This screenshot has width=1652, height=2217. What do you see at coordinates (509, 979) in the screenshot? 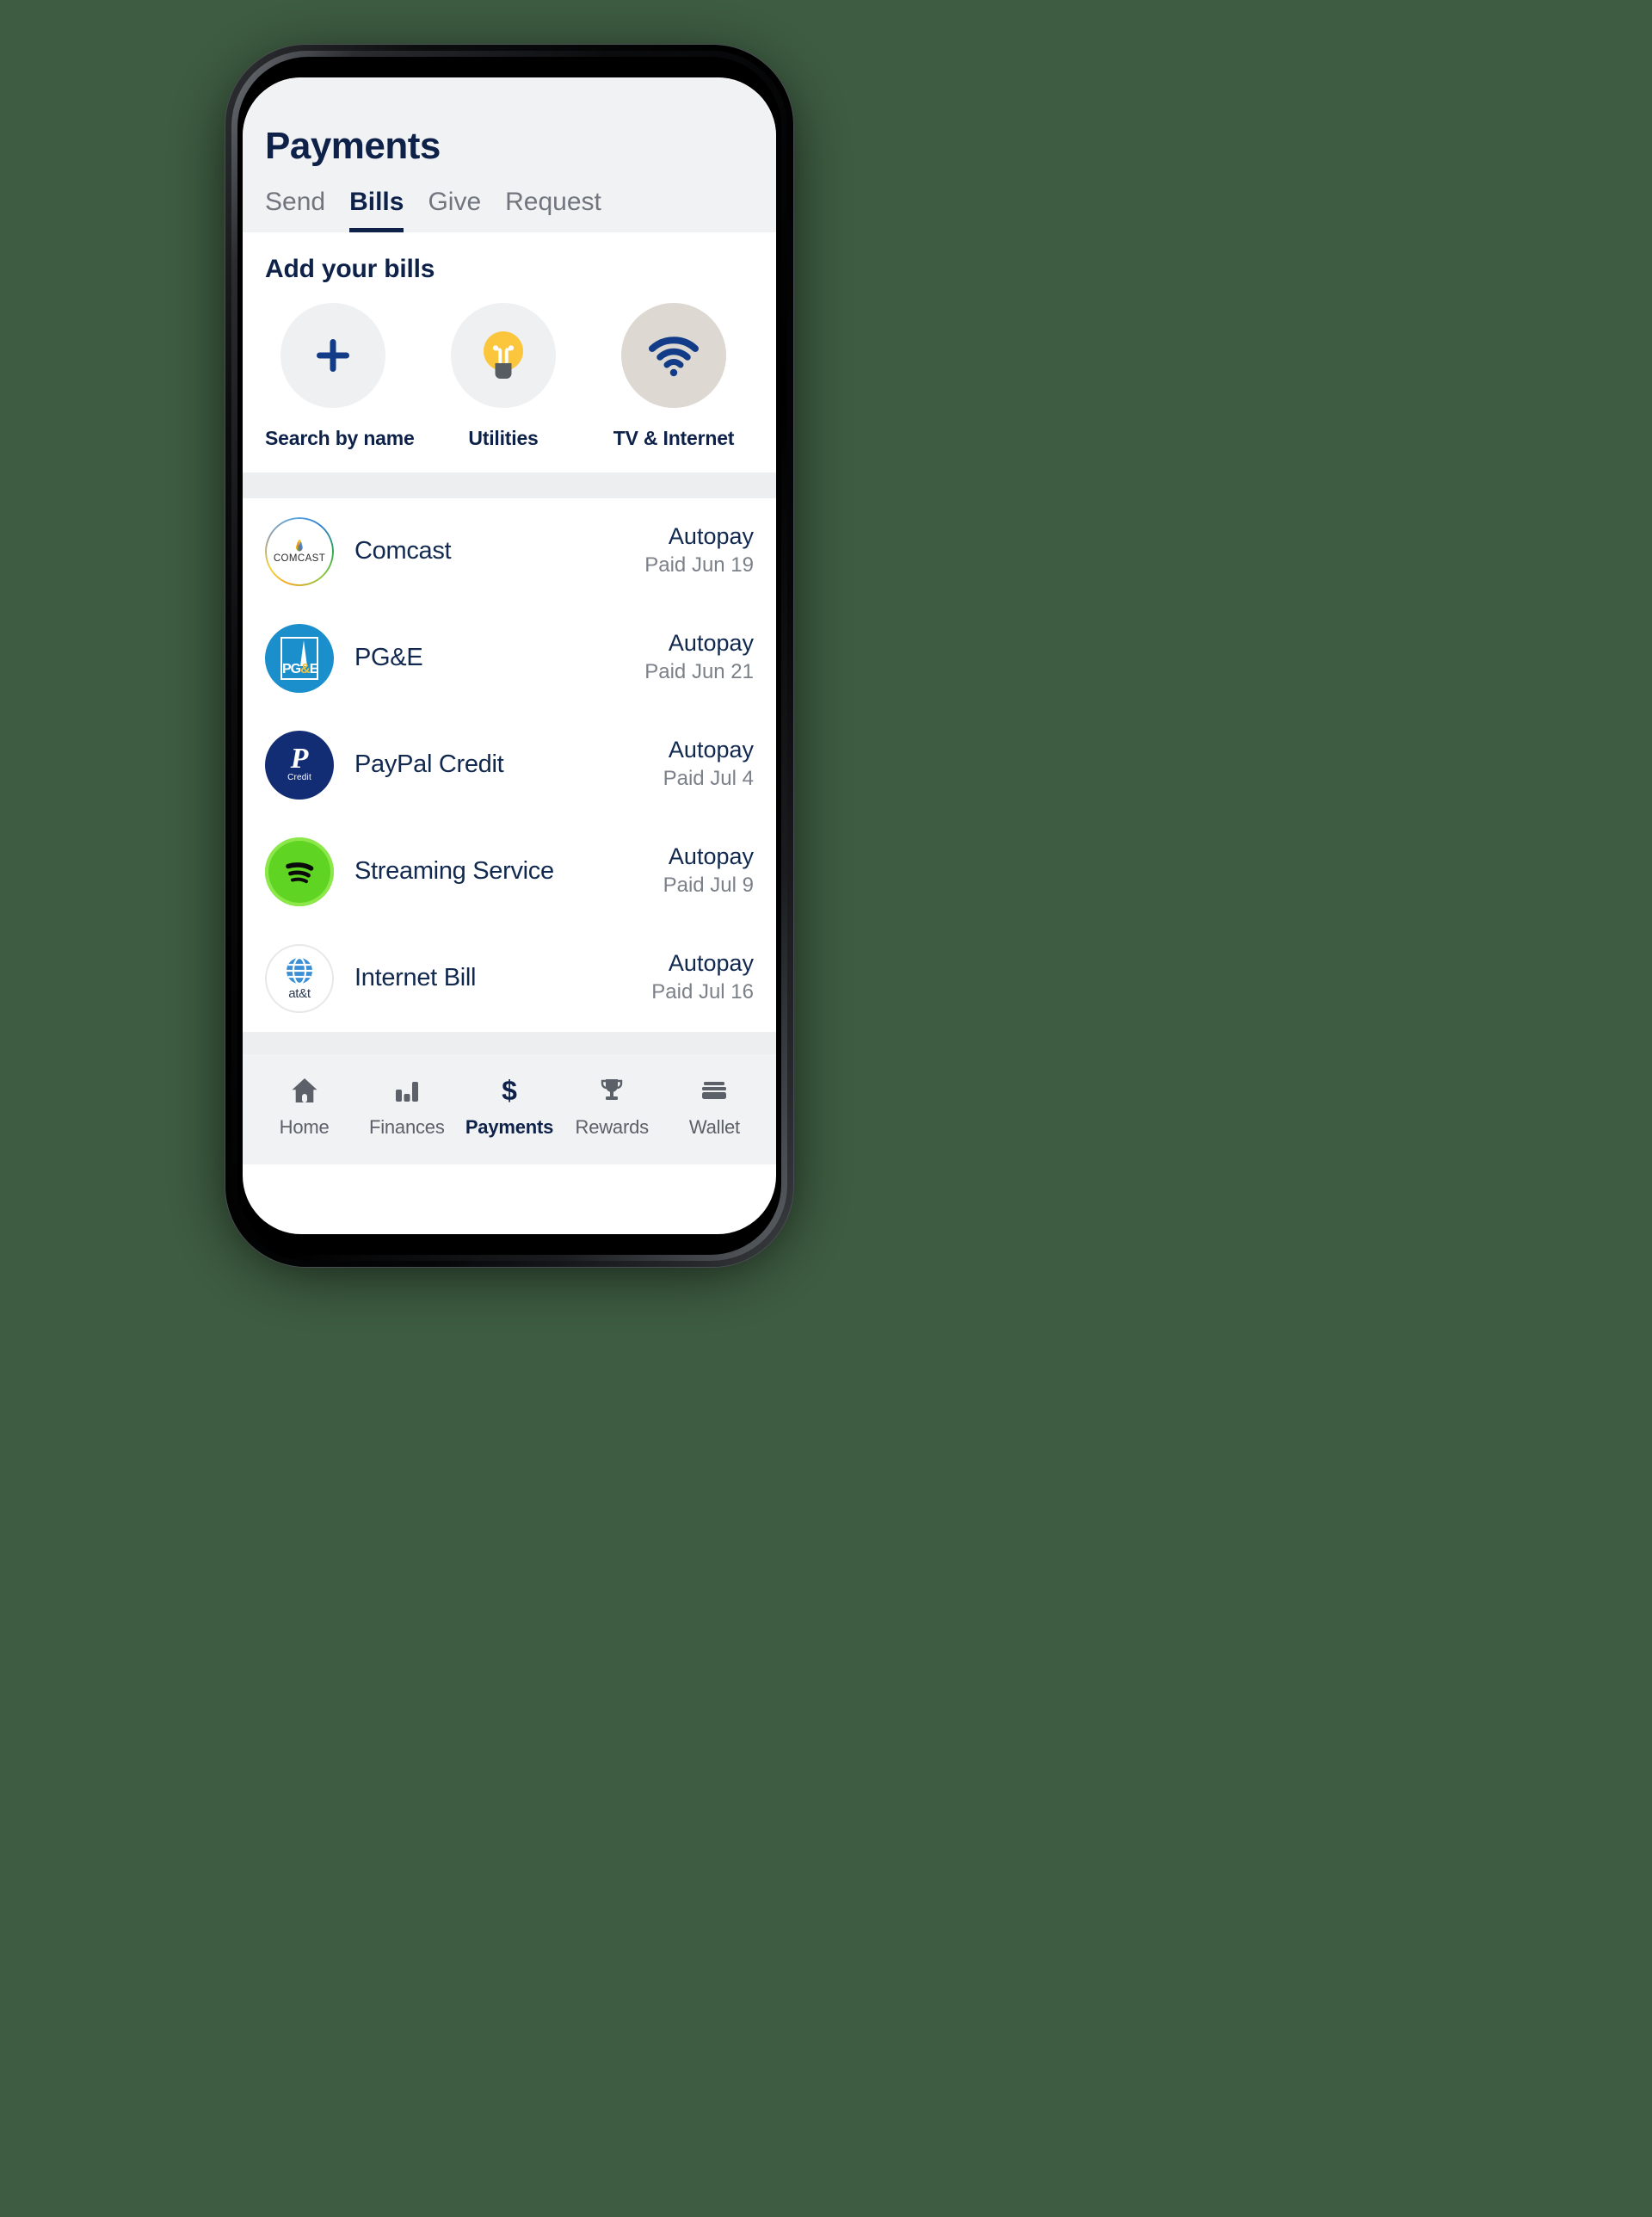
I see `table-row: at&t Internet Bill Autopay Paid Jul 16` at bounding box center [509, 979].